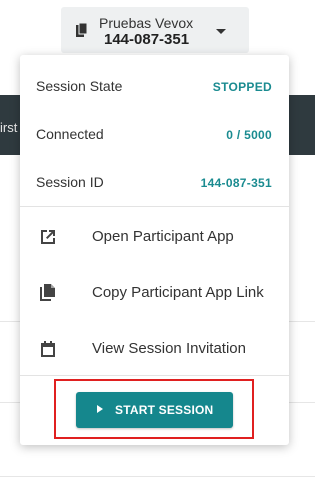 The height and width of the screenshot is (479, 320). Describe the element at coordinates (157, 476) in the screenshot. I see `background-divider` at that location.